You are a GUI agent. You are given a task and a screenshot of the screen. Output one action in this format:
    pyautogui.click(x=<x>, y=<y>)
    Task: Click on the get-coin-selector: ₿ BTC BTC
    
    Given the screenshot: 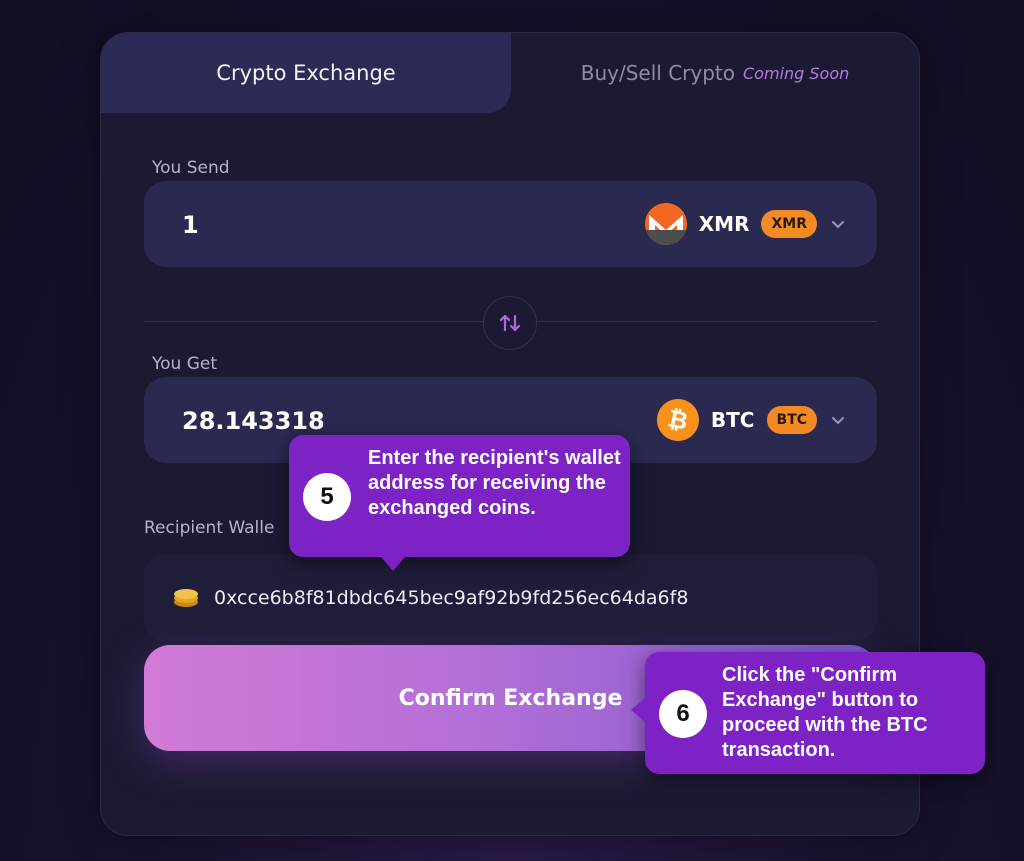 What is the action you would take?
    pyautogui.click(x=751, y=420)
    